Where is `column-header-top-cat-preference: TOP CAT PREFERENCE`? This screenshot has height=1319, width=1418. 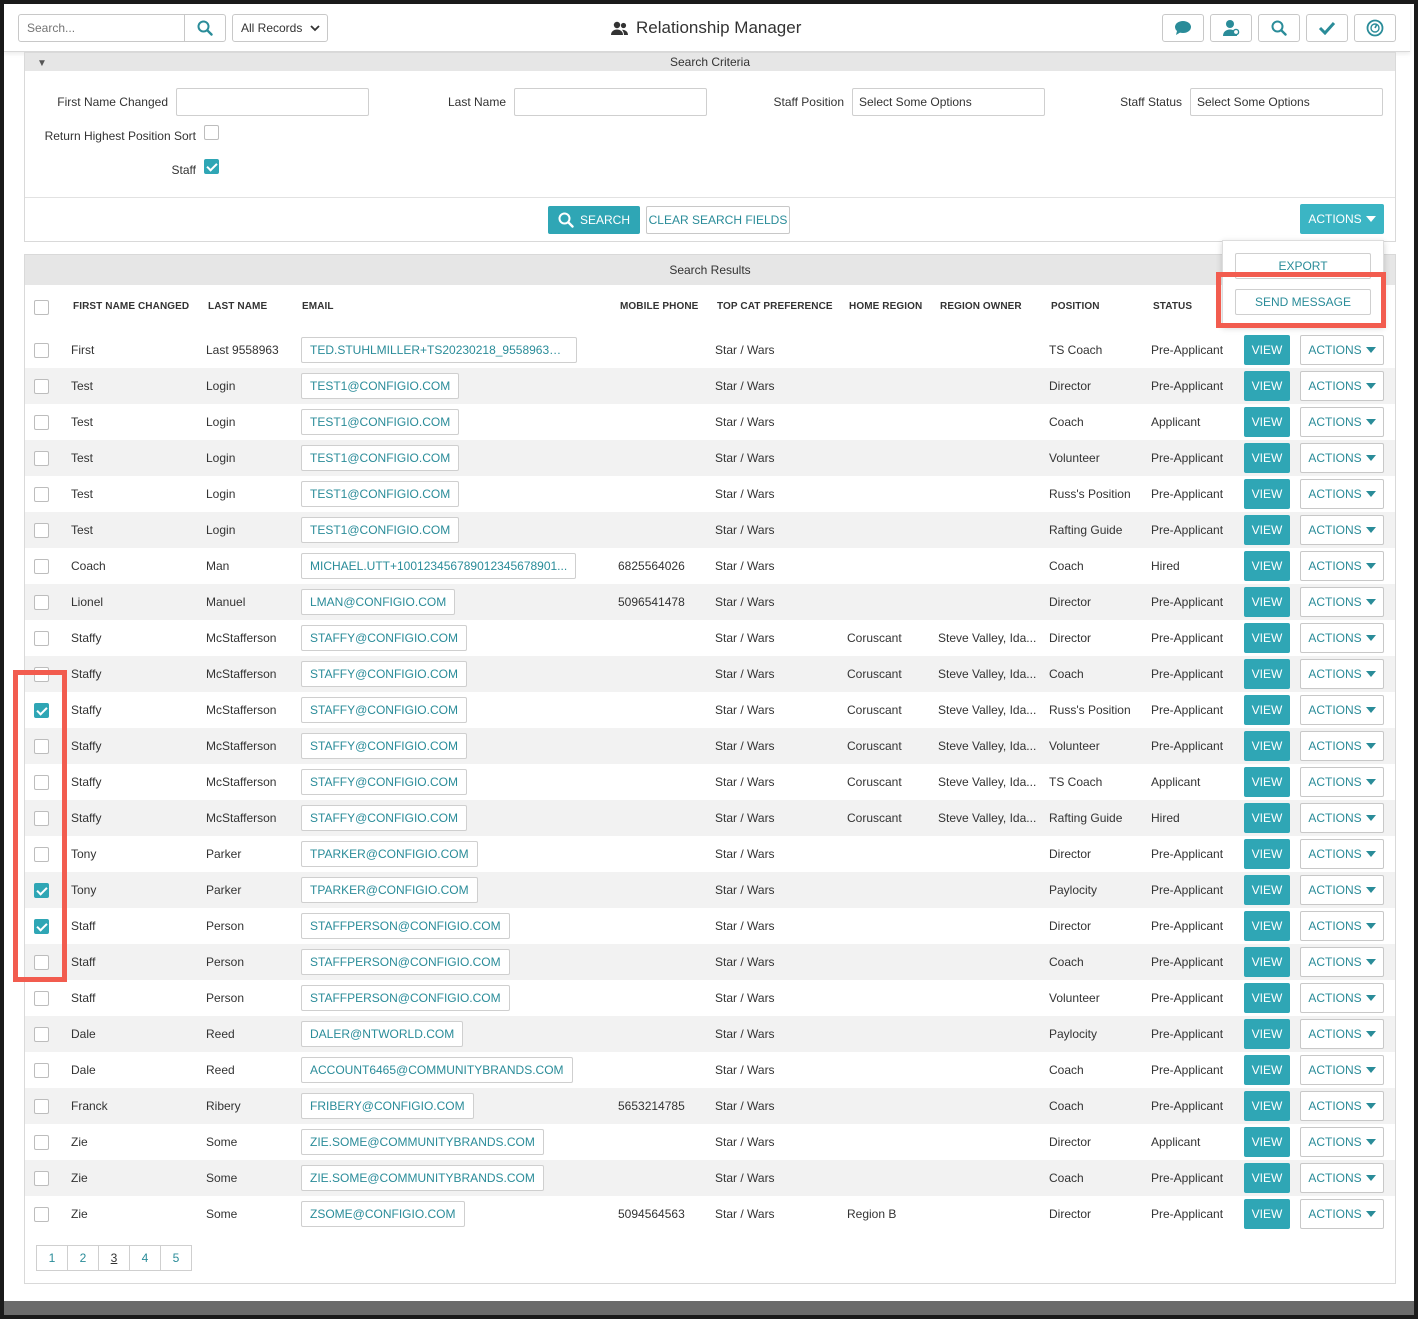 column-header-top-cat-preference: TOP CAT PREFERENCE is located at coordinates (775, 306).